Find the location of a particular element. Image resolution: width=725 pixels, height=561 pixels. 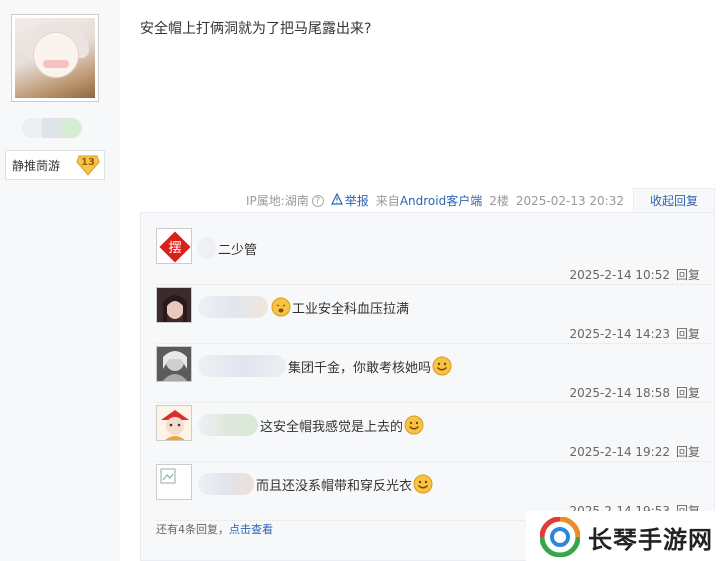

avatar-image is located at coordinates (55, 58).